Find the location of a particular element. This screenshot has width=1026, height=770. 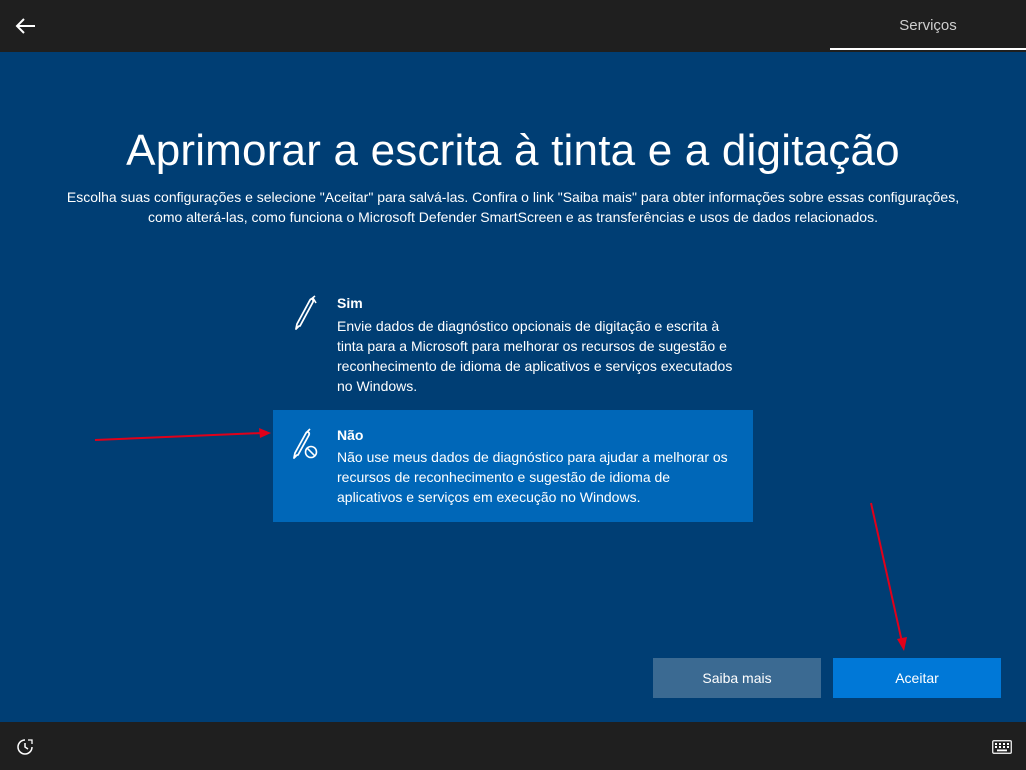

pen-icon is located at coordinates (306, 312).